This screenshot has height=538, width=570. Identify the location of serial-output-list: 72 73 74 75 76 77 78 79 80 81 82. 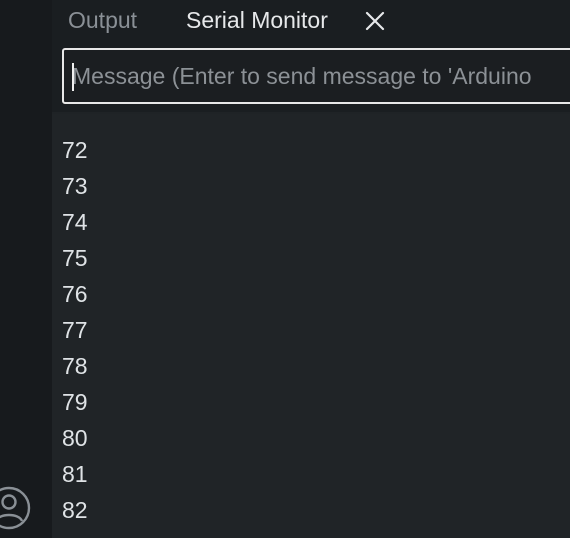
(75, 330).